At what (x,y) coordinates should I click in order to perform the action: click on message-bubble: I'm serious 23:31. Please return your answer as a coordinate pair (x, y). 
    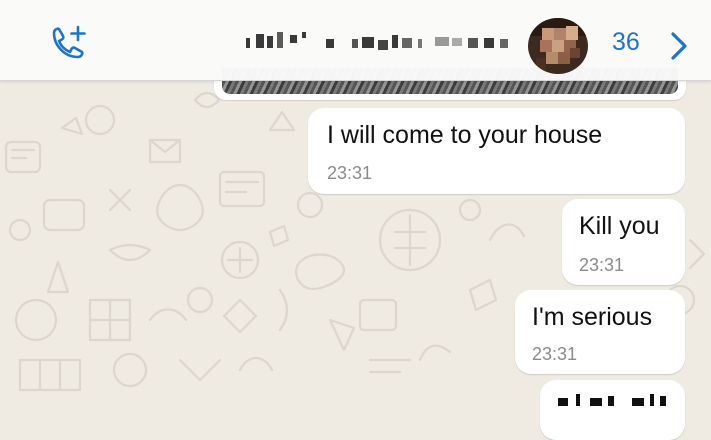
    Looking at the image, I should click on (600, 332).